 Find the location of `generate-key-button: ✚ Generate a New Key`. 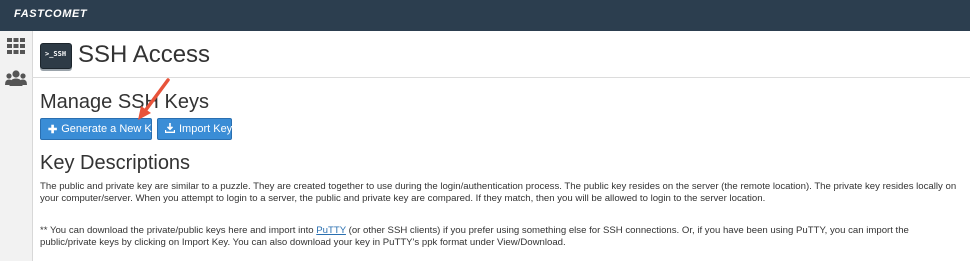

generate-key-button: ✚ Generate a New Key is located at coordinates (101, 129).